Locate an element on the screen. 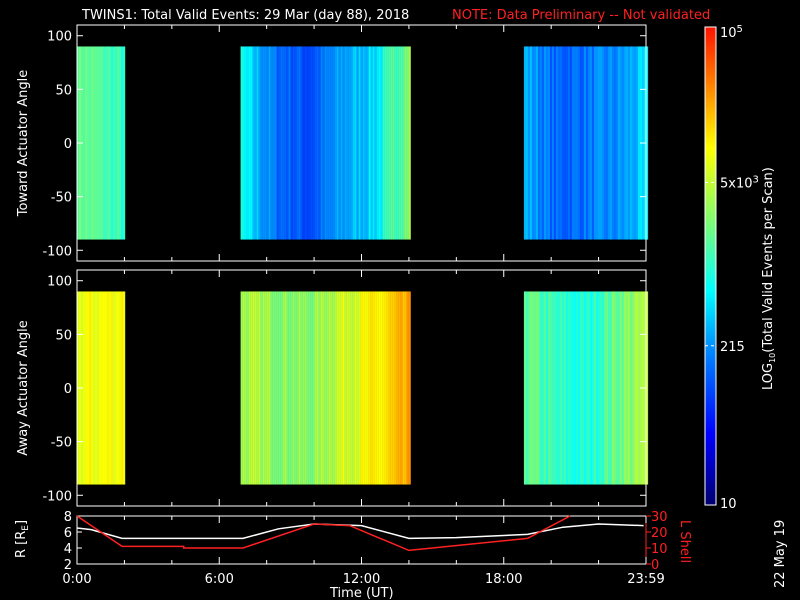 Image resolution: width=800 pixels, height=600 pixels. y-tick-label: 50 is located at coordinates (63, 90).